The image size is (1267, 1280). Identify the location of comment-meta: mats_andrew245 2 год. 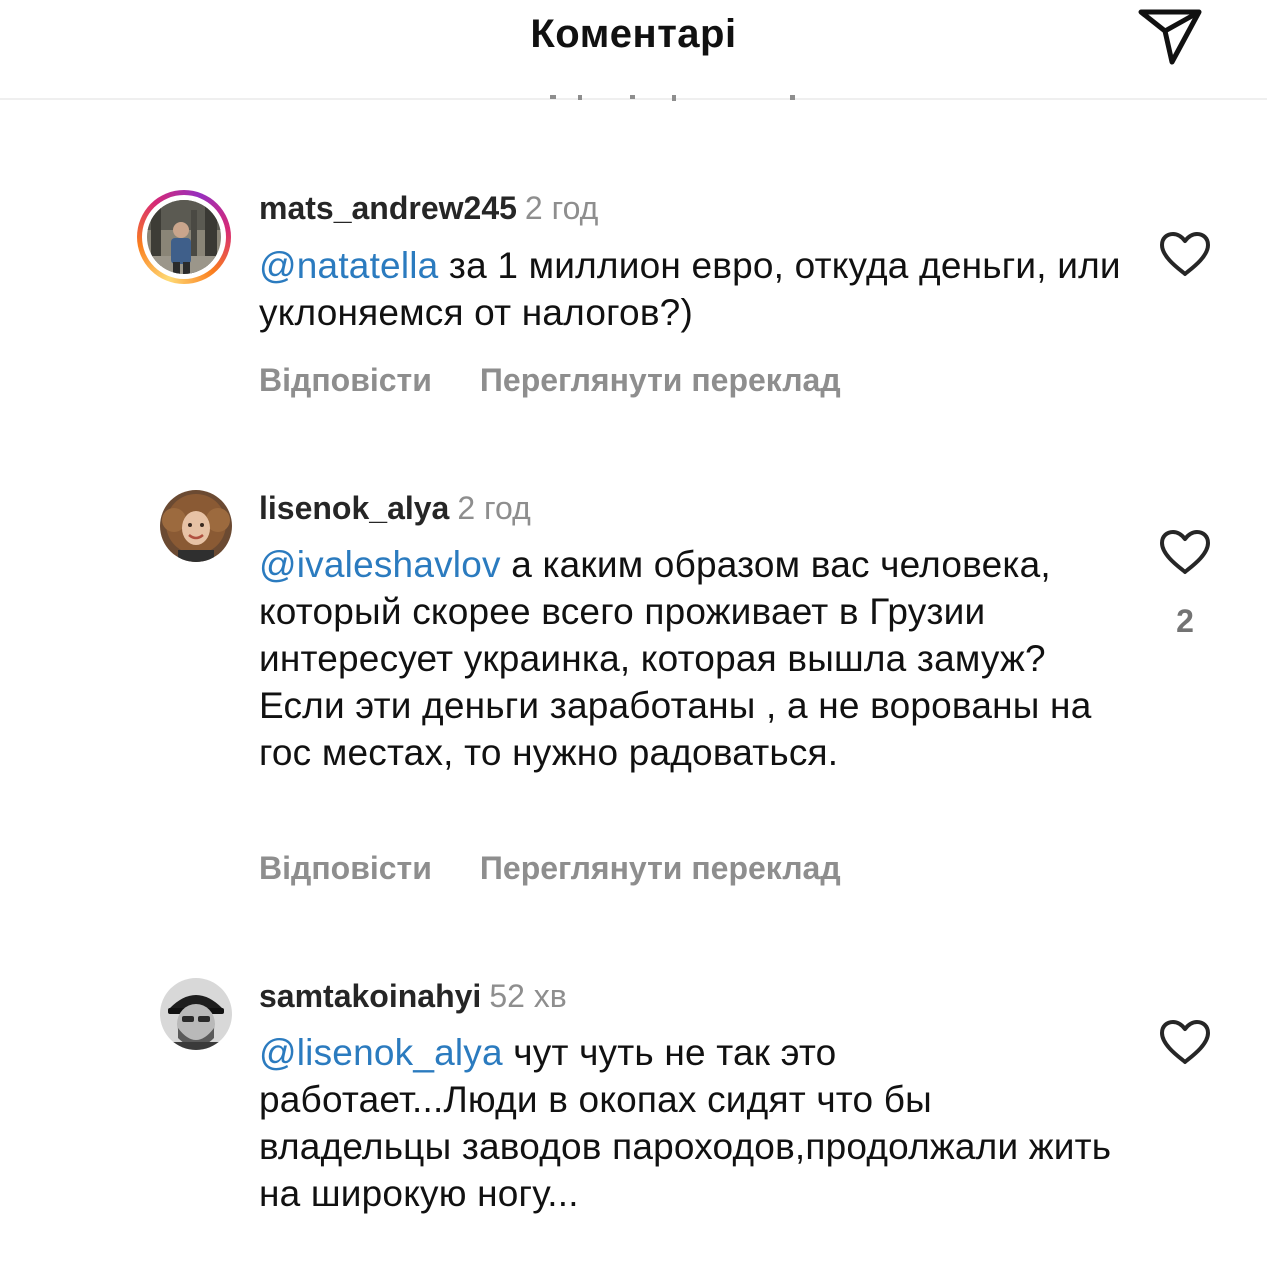
(428, 208).